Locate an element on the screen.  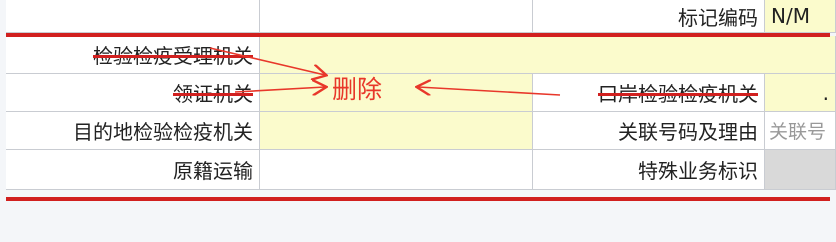
delete-annotation: 删除 is located at coordinates (357, 89).